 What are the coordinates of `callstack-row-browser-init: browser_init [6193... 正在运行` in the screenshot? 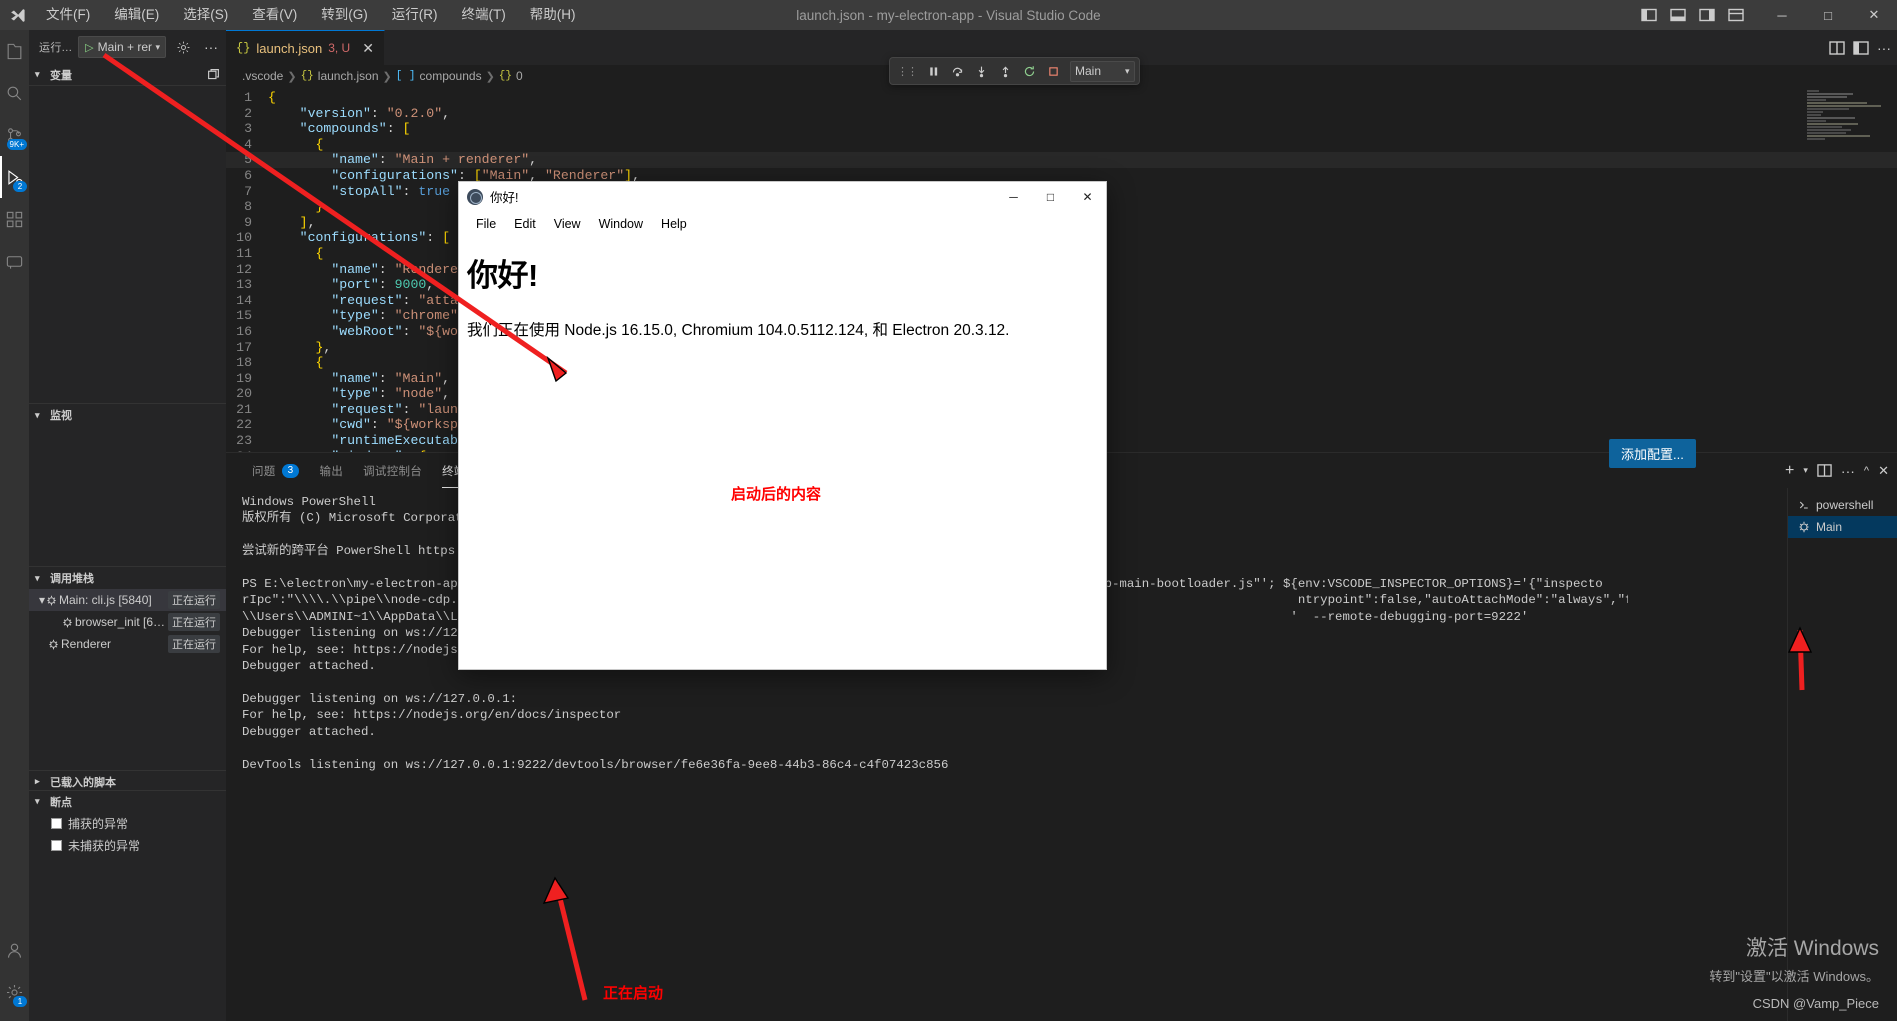 It's located at (127, 622).